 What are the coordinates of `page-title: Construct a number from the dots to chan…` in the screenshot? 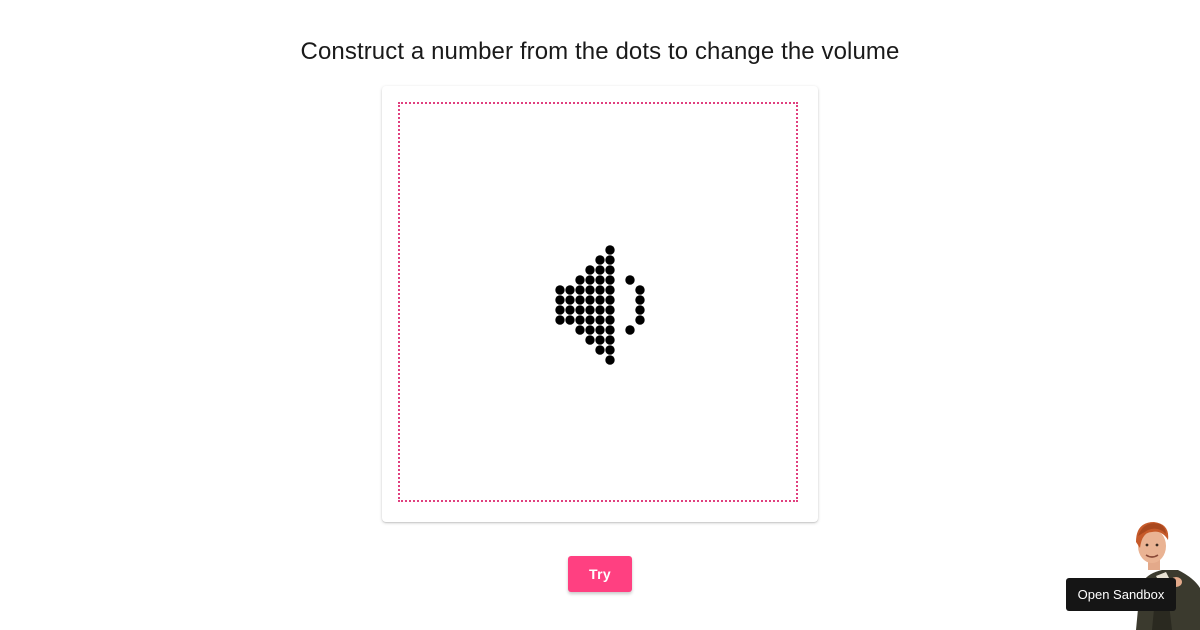 It's located at (600, 51).